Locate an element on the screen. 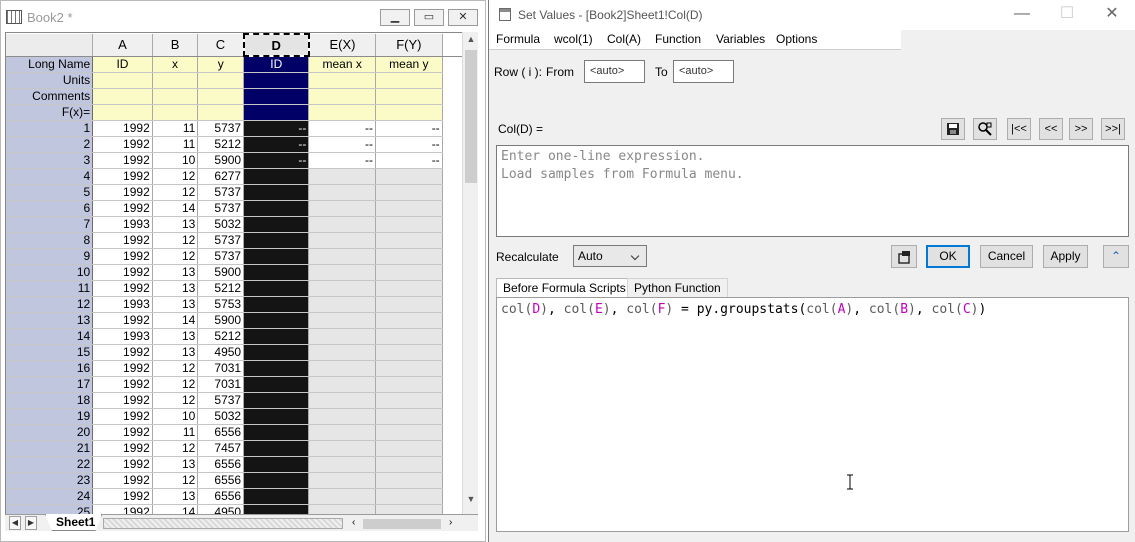  meta-row-label: Units is located at coordinates (50, 80).